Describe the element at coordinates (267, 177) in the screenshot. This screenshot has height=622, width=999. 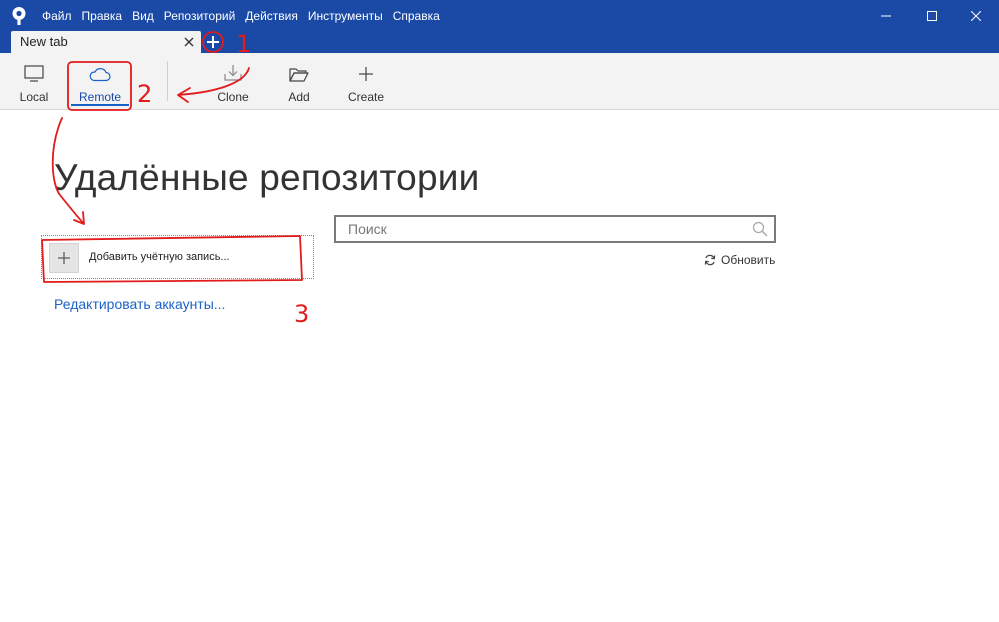
I see `page-title: Удалённые репозитории` at that location.